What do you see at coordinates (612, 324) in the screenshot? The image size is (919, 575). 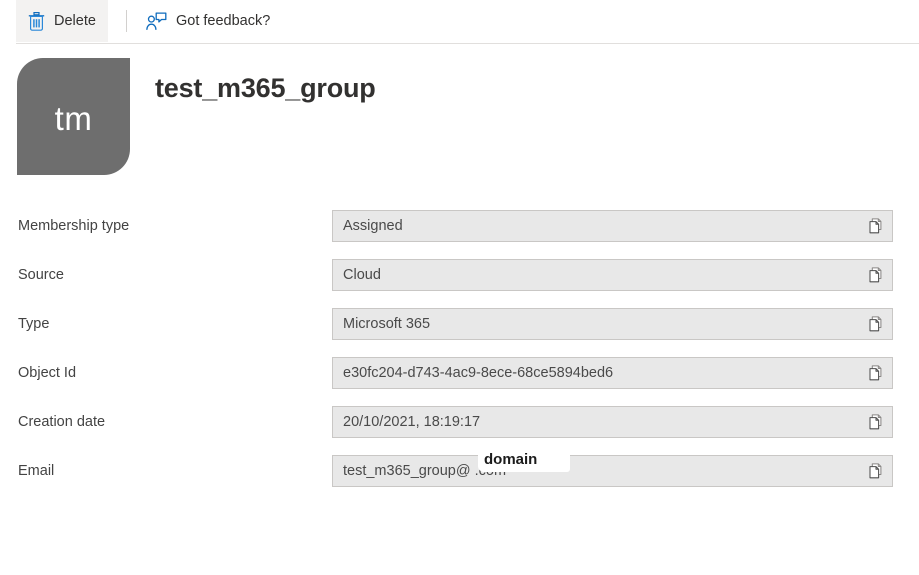 I see `type-field: Microsoft 365` at bounding box center [612, 324].